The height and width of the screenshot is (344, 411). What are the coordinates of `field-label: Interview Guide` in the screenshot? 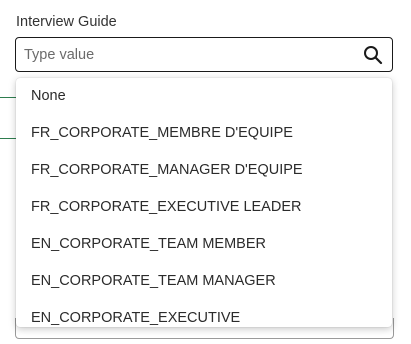 It's located at (66, 22).